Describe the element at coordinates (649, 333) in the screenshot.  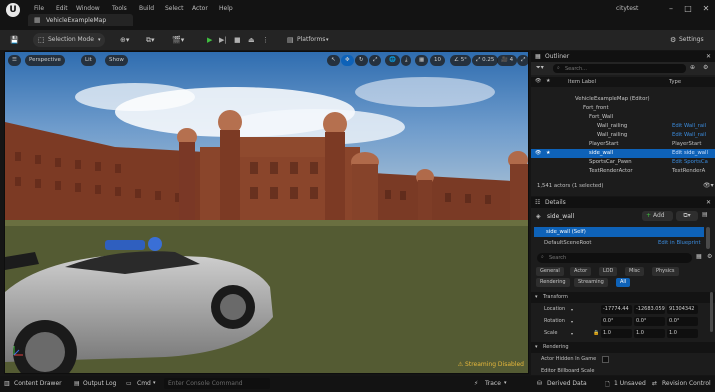
I see `scale-y-field: 1.0` at that location.